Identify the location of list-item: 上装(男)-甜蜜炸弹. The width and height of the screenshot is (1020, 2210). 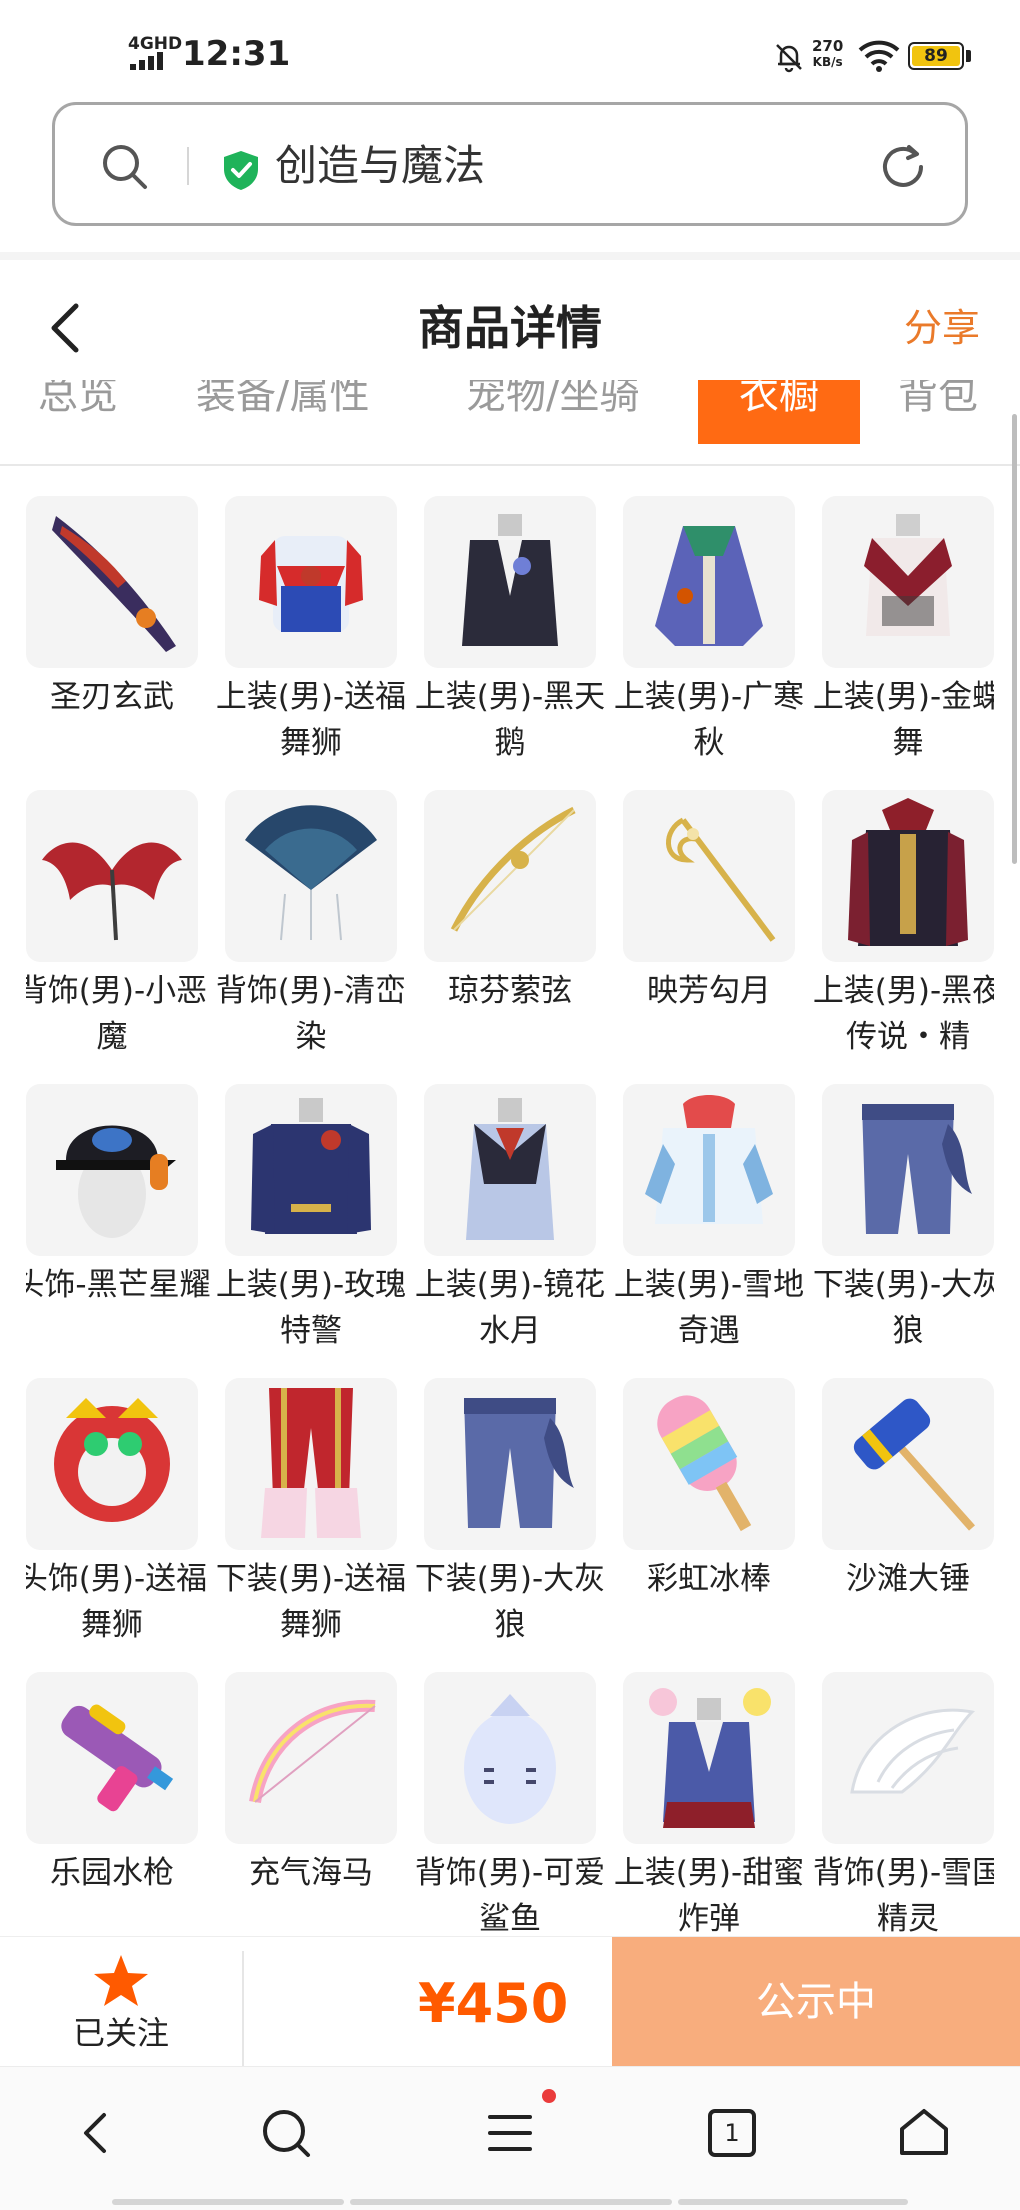
(709, 1804).